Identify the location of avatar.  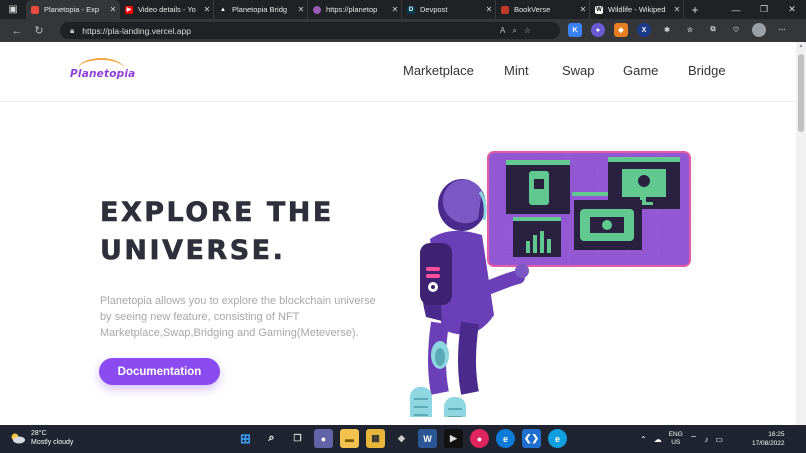
(759, 30).